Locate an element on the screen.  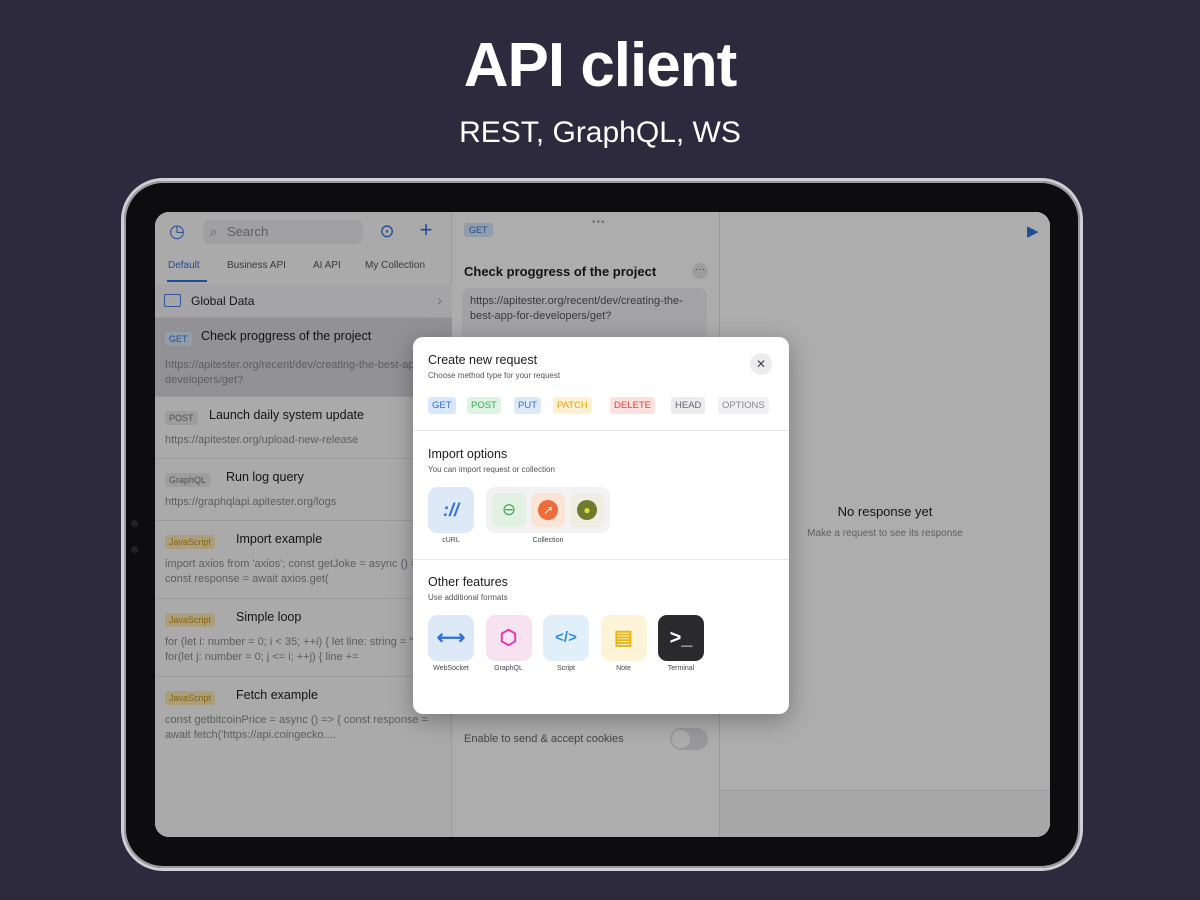
method-put-button: PUT is located at coordinates (527, 405).